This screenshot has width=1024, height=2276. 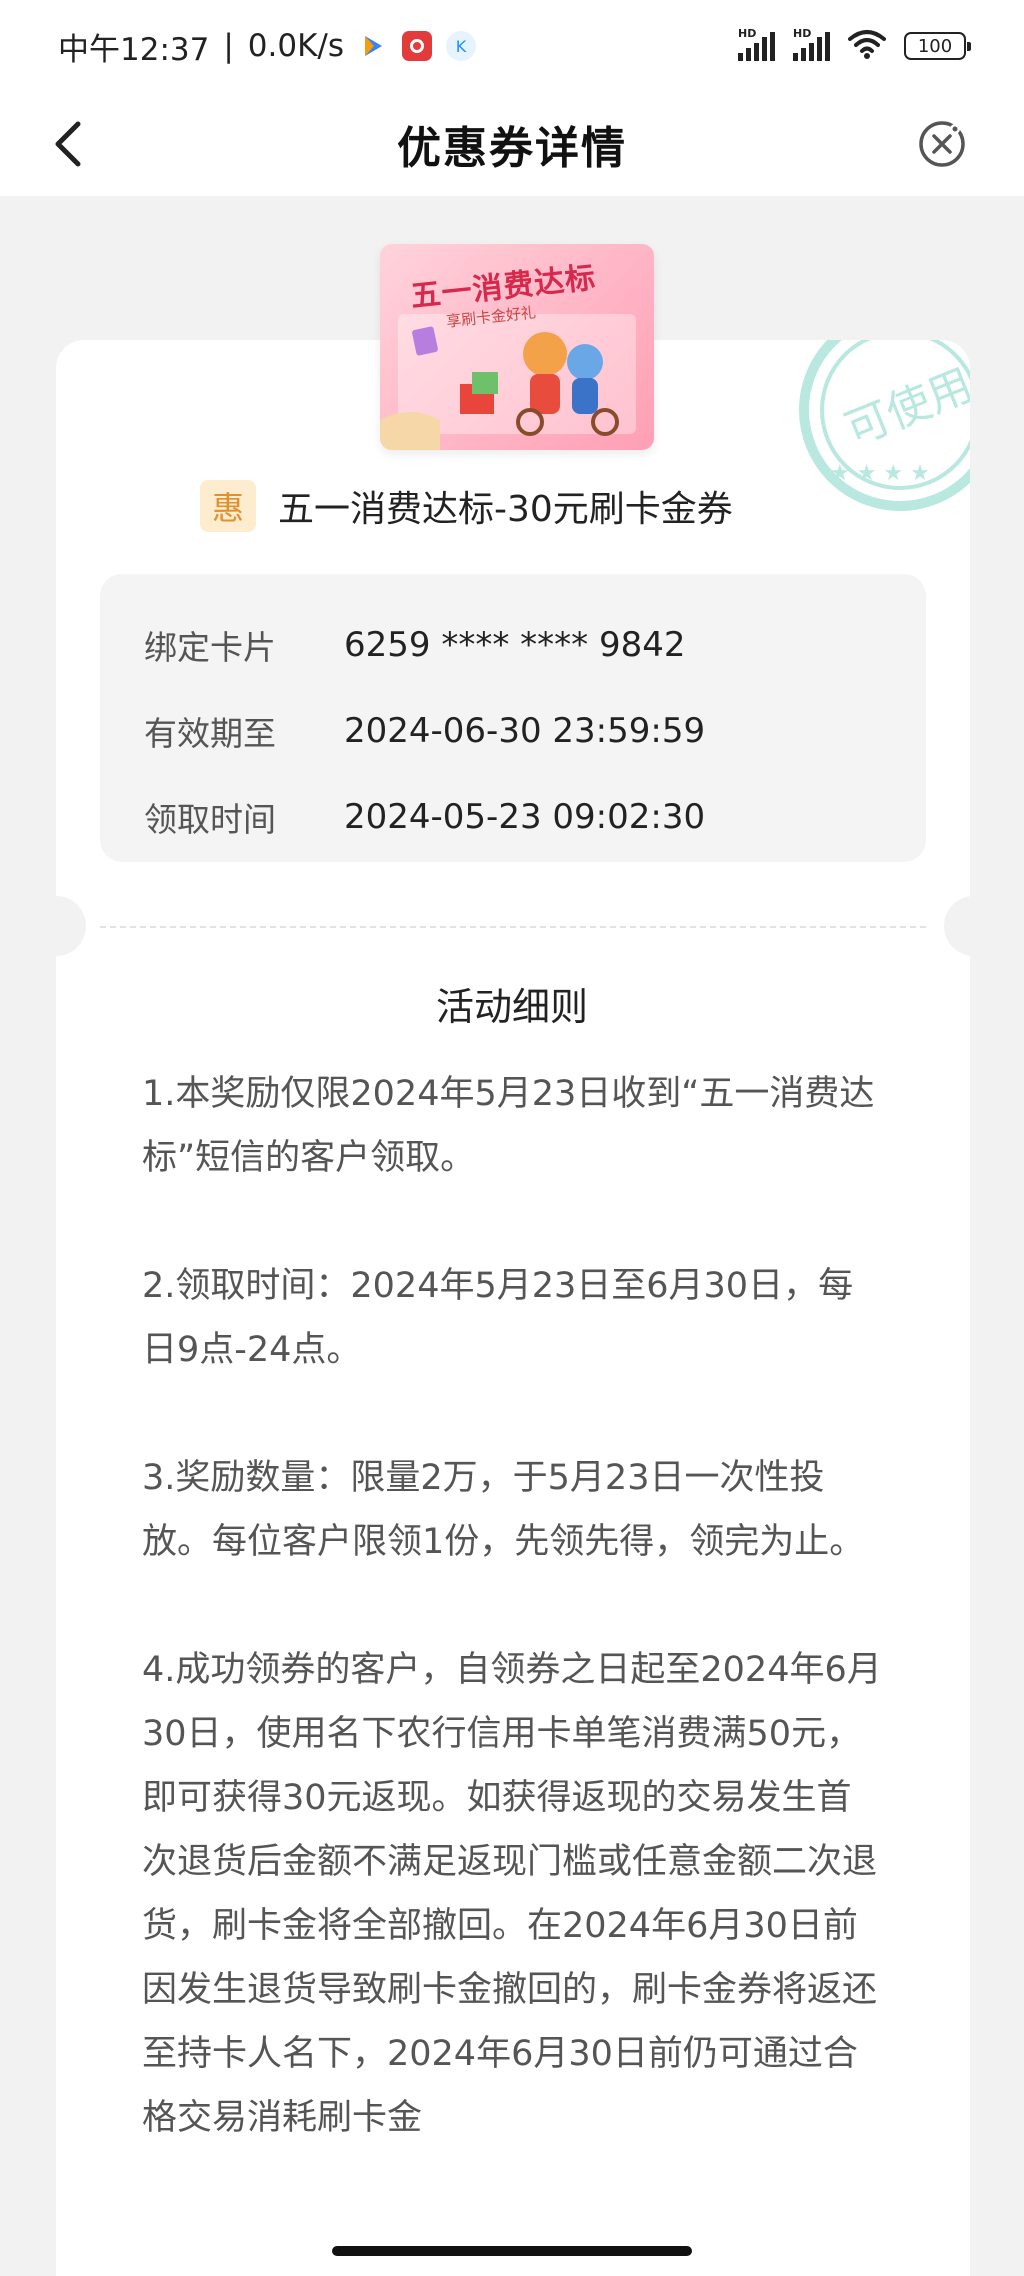 What do you see at coordinates (134, 49) in the screenshot?
I see `status-time: 中午12:37` at bounding box center [134, 49].